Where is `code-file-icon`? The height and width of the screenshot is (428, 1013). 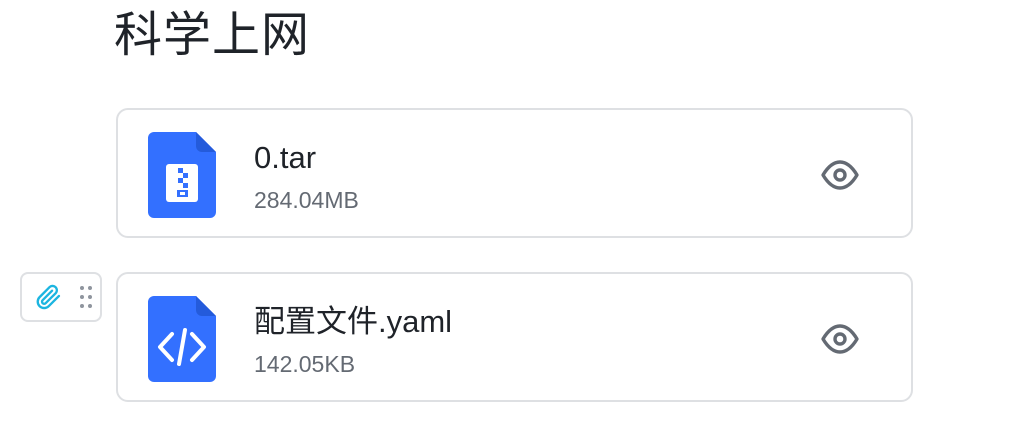 code-file-icon is located at coordinates (182, 339).